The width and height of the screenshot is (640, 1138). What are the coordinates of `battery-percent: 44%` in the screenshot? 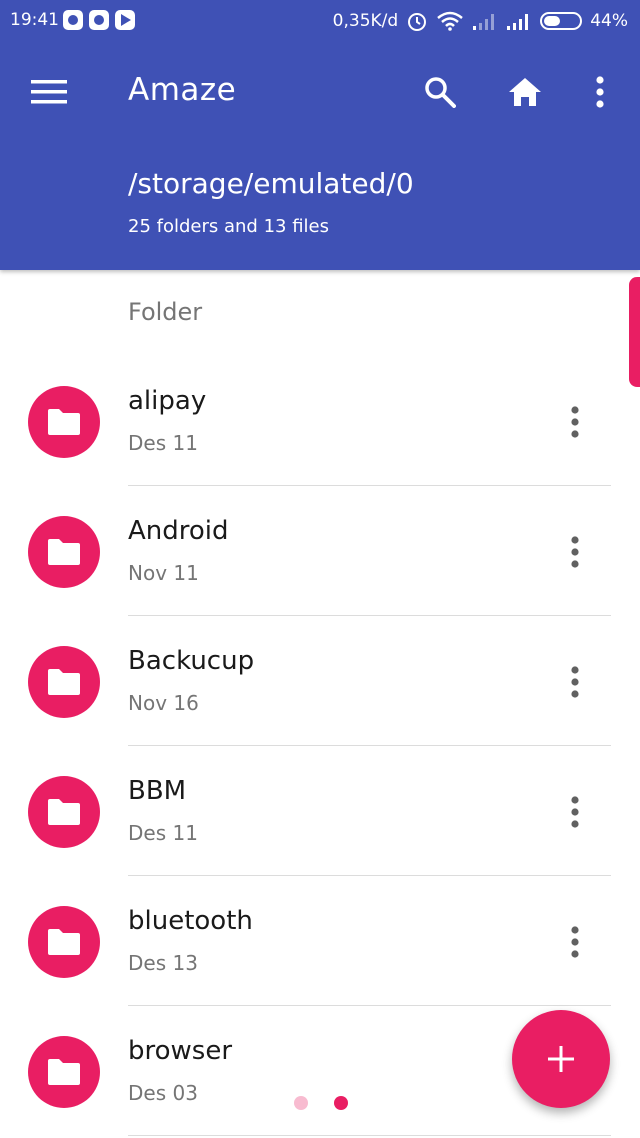 It's located at (609, 21).